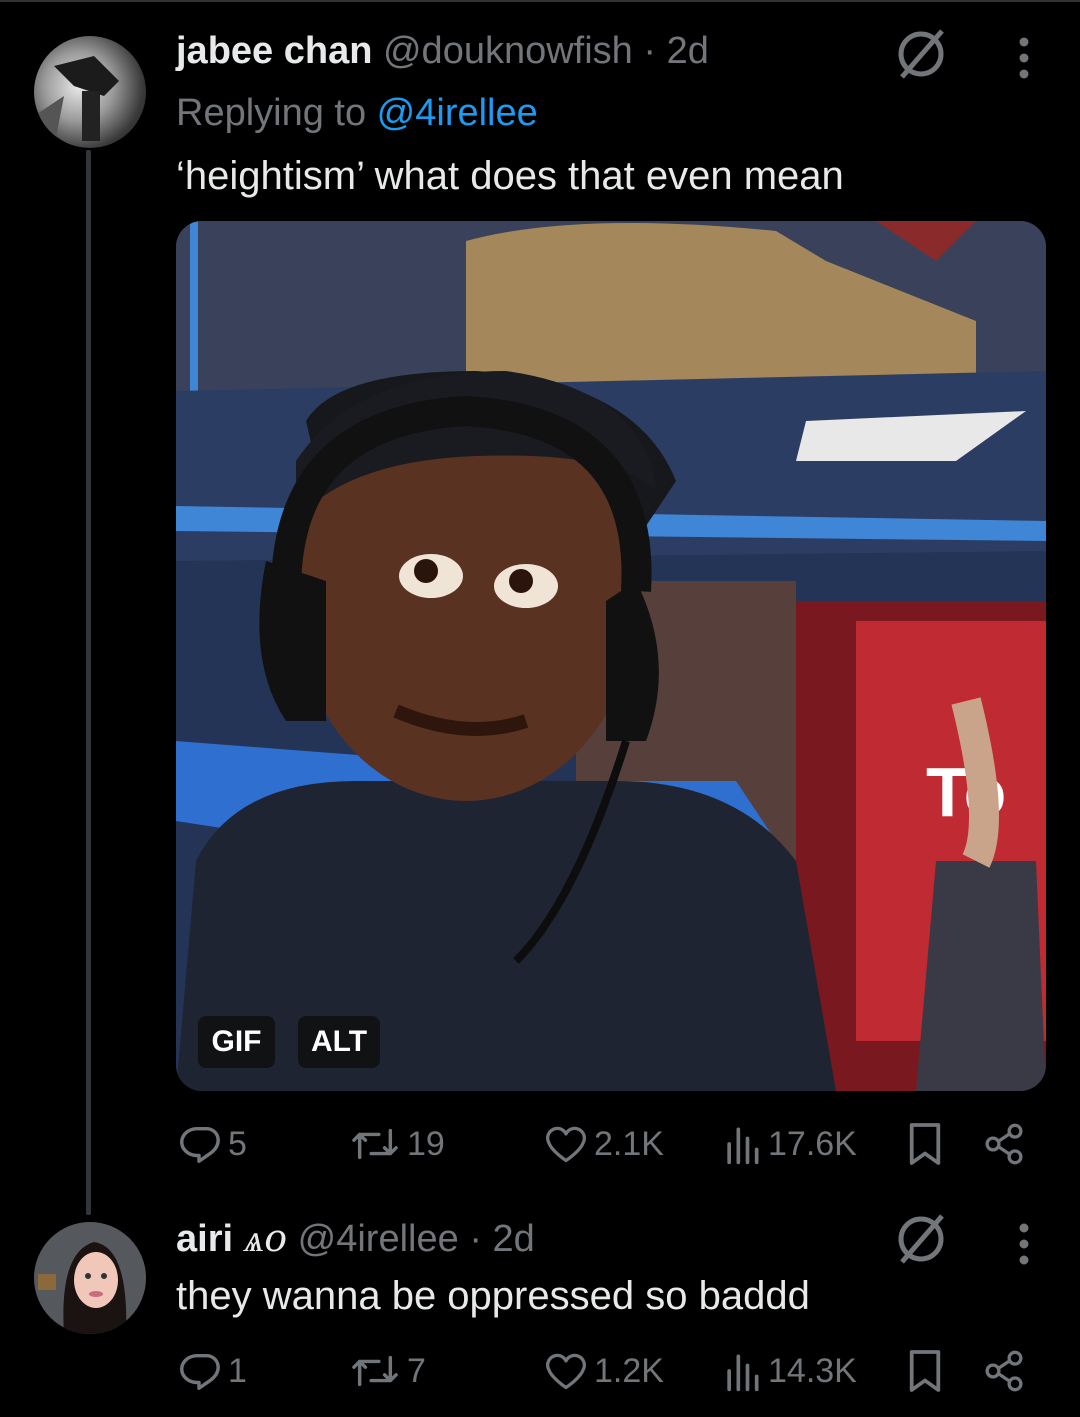 Image resolution: width=1080 pixels, height=1417 pixels. What do you see at coordinates (88, 682) in the screenshot?
I see `thread-line` at bounding box center [88, 682].